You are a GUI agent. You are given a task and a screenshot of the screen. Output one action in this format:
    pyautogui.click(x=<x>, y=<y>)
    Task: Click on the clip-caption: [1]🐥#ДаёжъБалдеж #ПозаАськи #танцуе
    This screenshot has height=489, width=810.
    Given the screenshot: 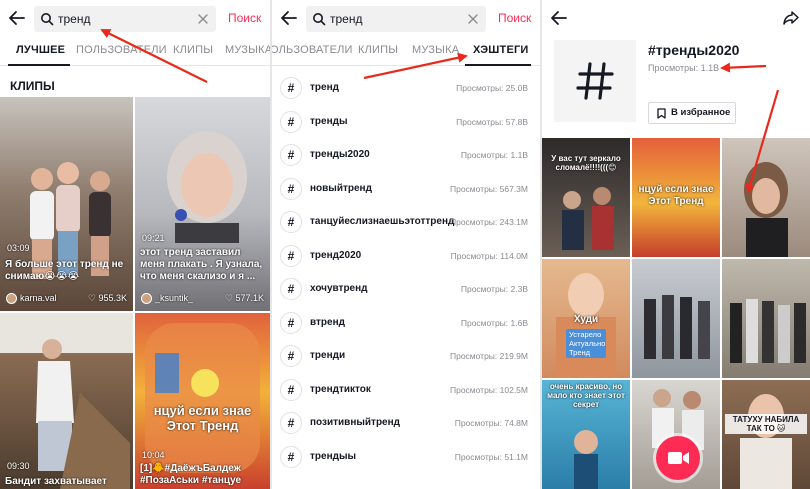 What is the action you would take?
    pyautogui.click(x=191, y=474)
    